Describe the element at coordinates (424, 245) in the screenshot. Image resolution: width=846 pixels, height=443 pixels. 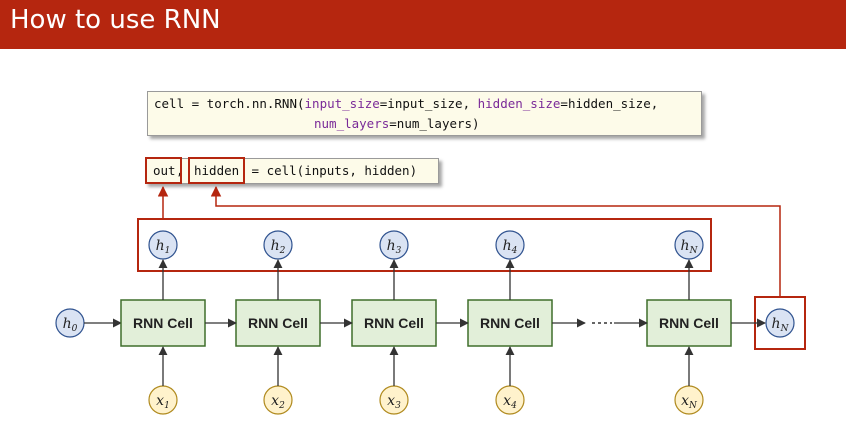
I see `hidden-outputs-highlight-box` at that location.